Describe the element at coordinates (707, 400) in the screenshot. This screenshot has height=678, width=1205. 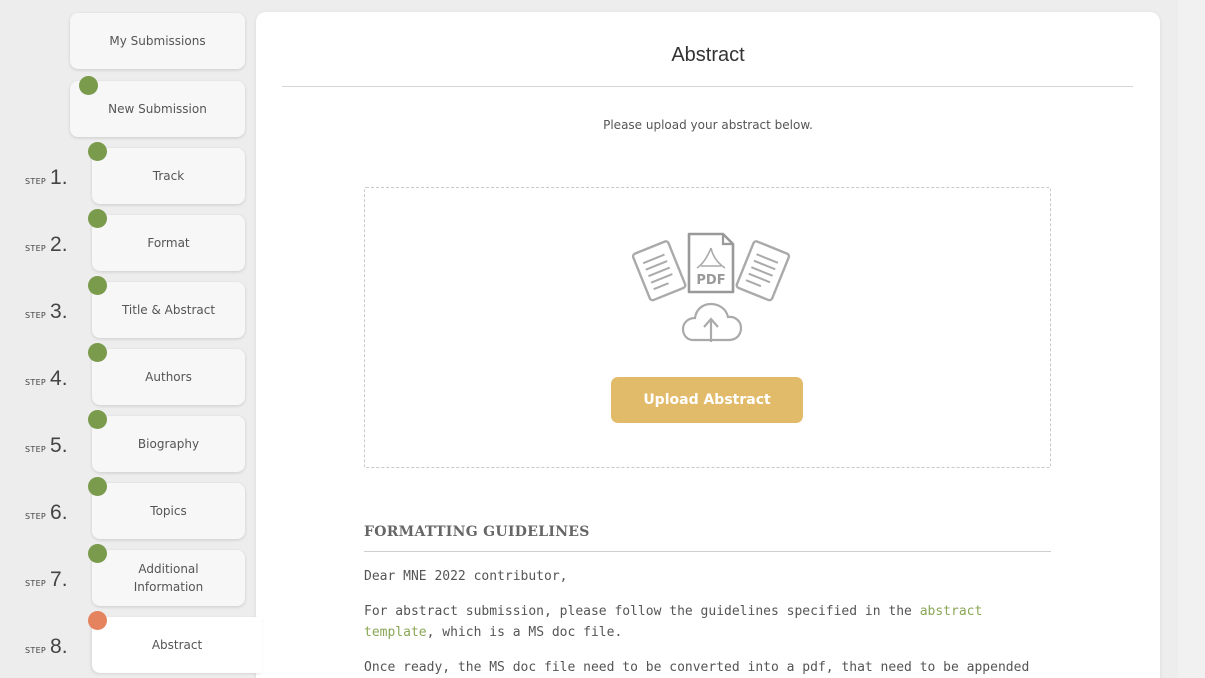
I see `upload-abstract-button: Upload Abstract` at that location.